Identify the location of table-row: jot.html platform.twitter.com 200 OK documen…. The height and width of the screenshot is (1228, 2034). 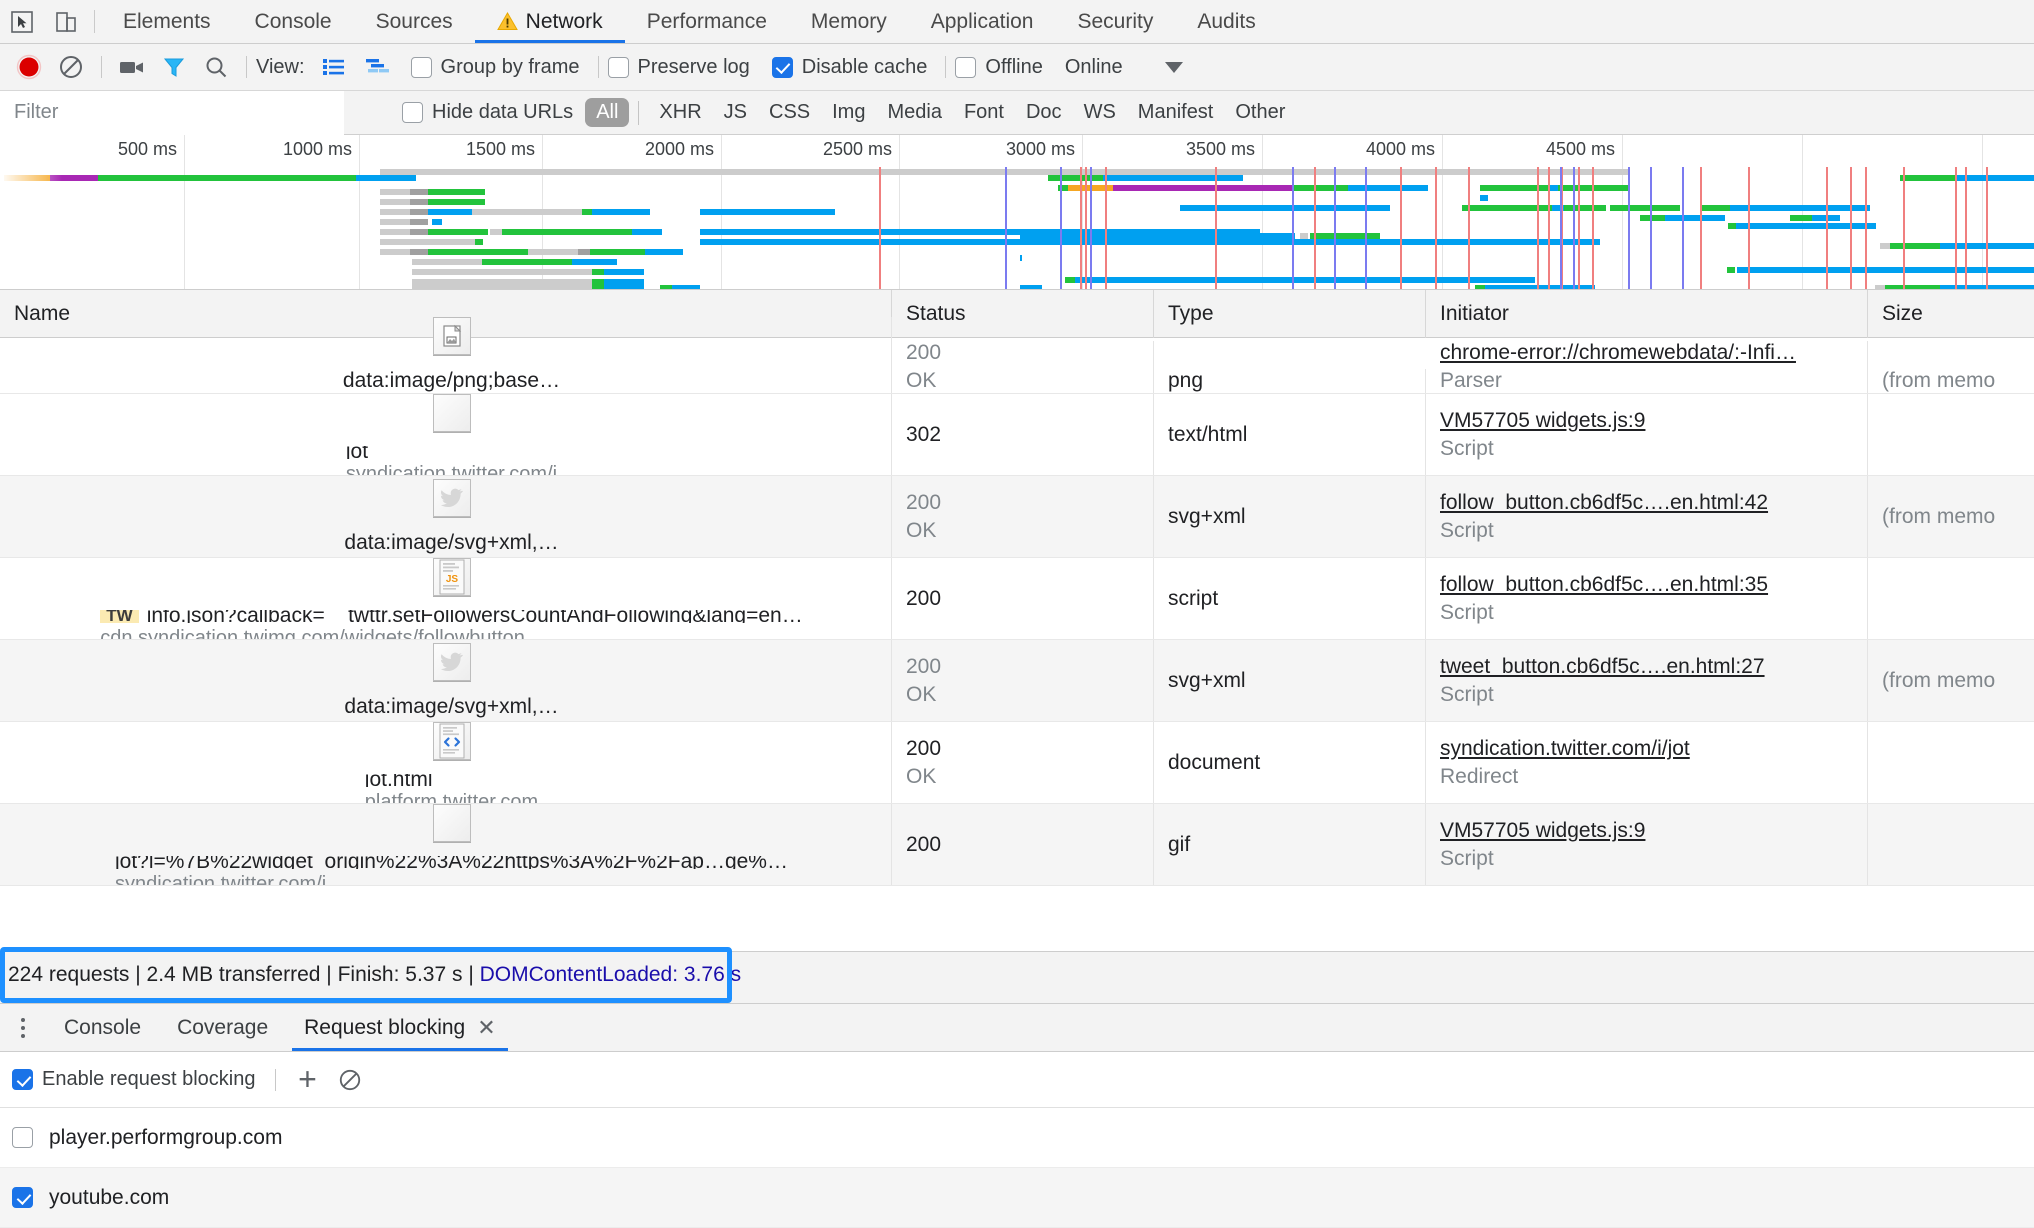
(1017, 763).